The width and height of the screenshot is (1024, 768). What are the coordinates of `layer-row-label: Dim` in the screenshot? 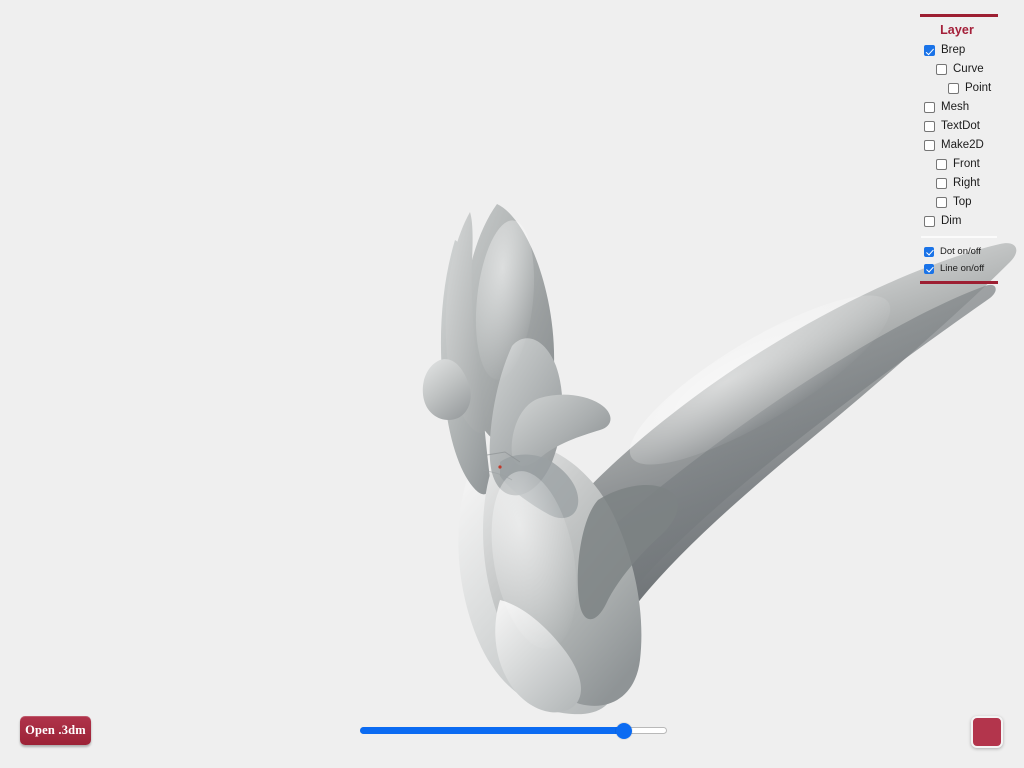 It's located at (951, 221).